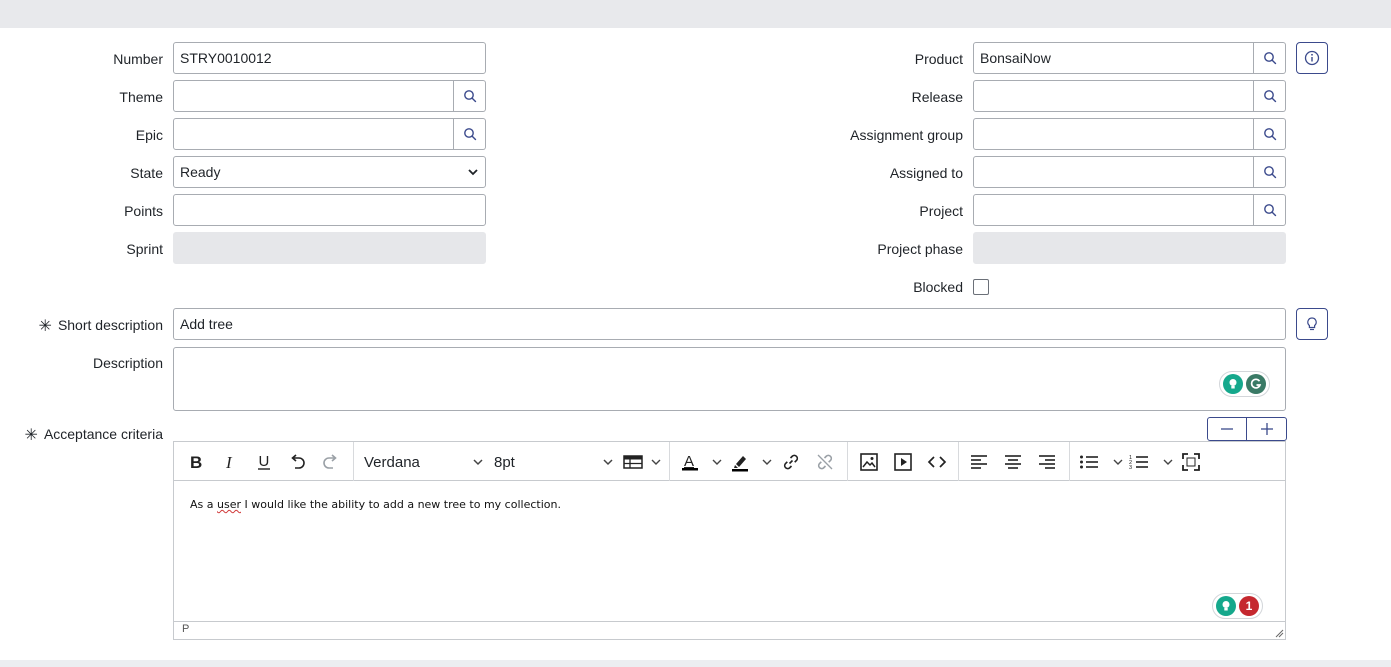 The image size is (1391, 667). What do you see at coordinates (1113, 134) in the screenshot?
I see `assignment-group-field` at bounding box center [1113, 134].